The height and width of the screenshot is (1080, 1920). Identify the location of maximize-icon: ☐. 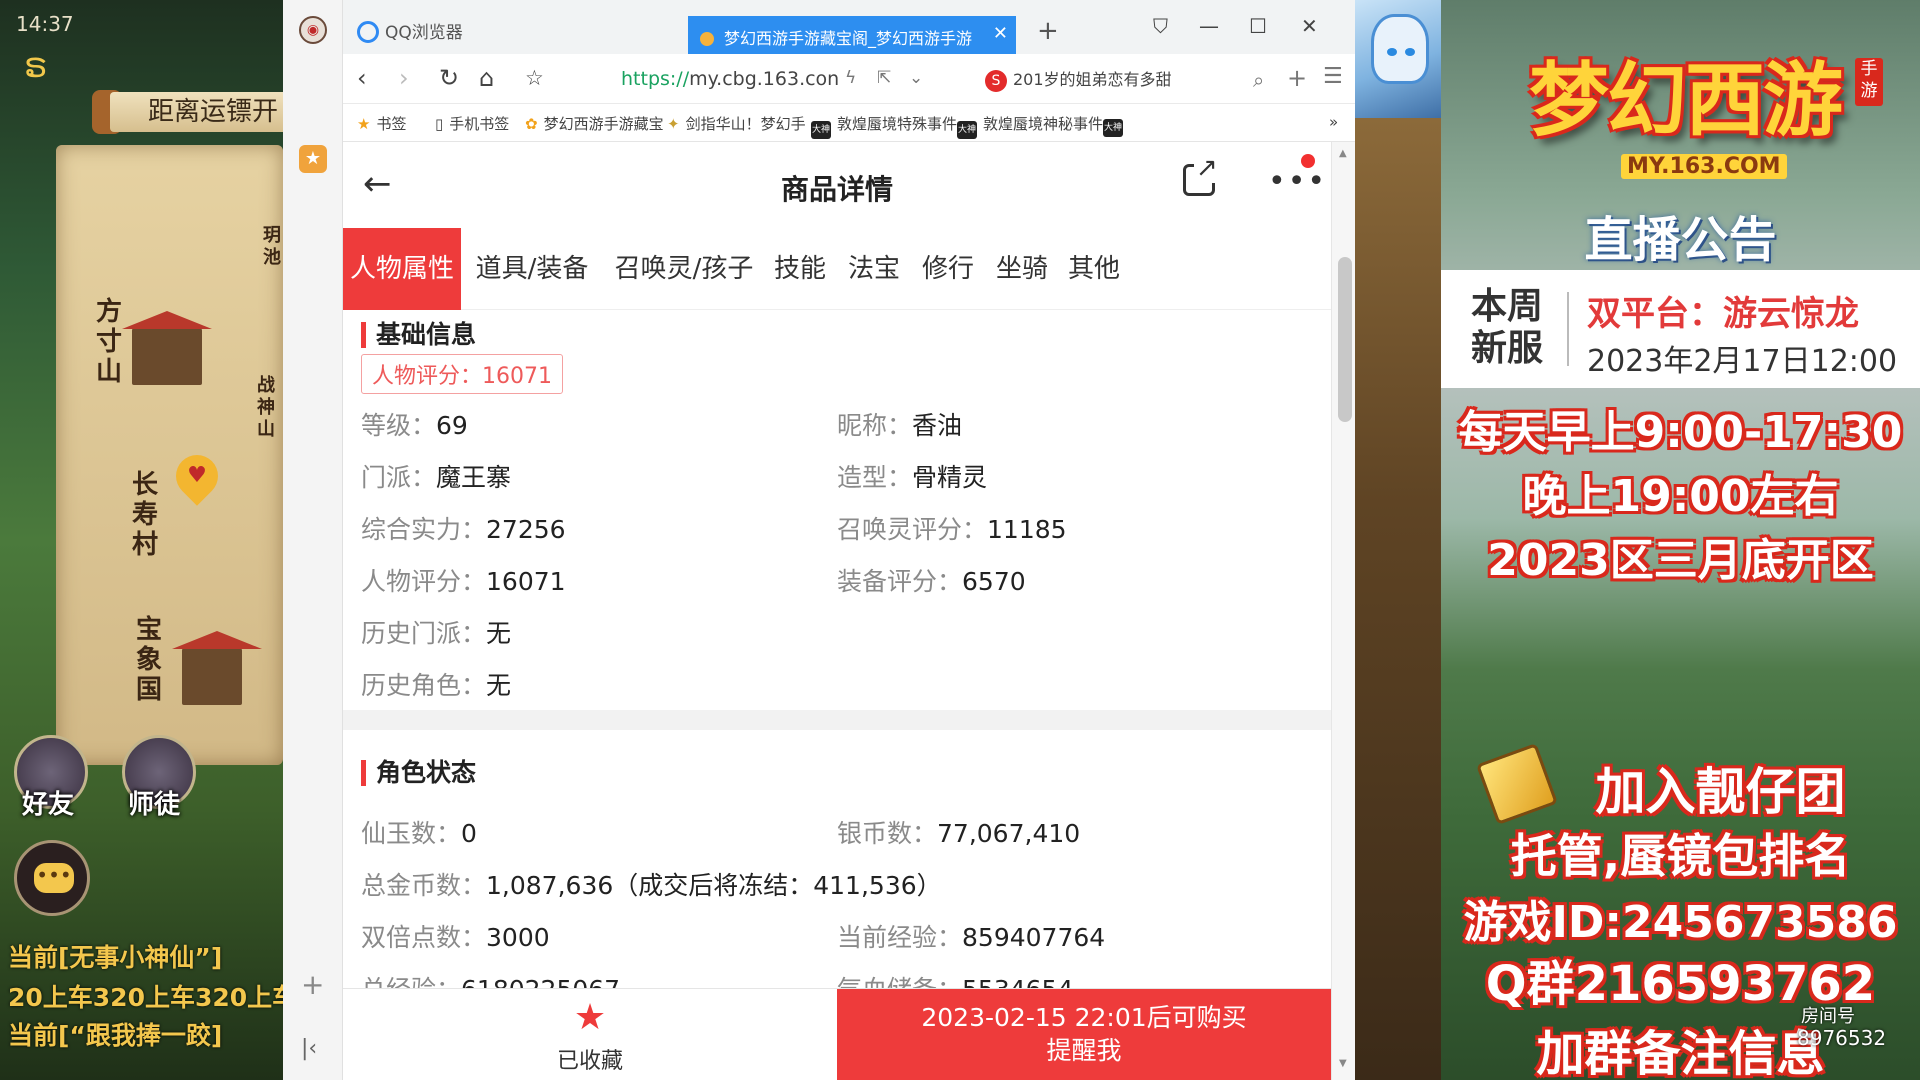
(1258, 26).